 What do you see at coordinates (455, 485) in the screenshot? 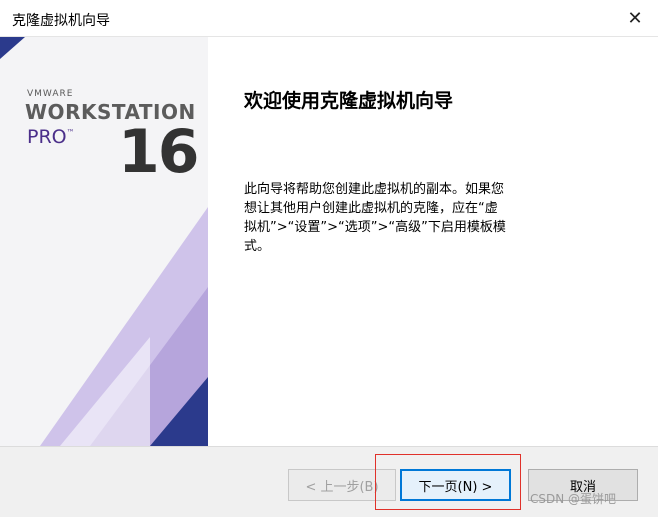
I see `next-button: 下一页(N) >` at bounding box center [455, 485].